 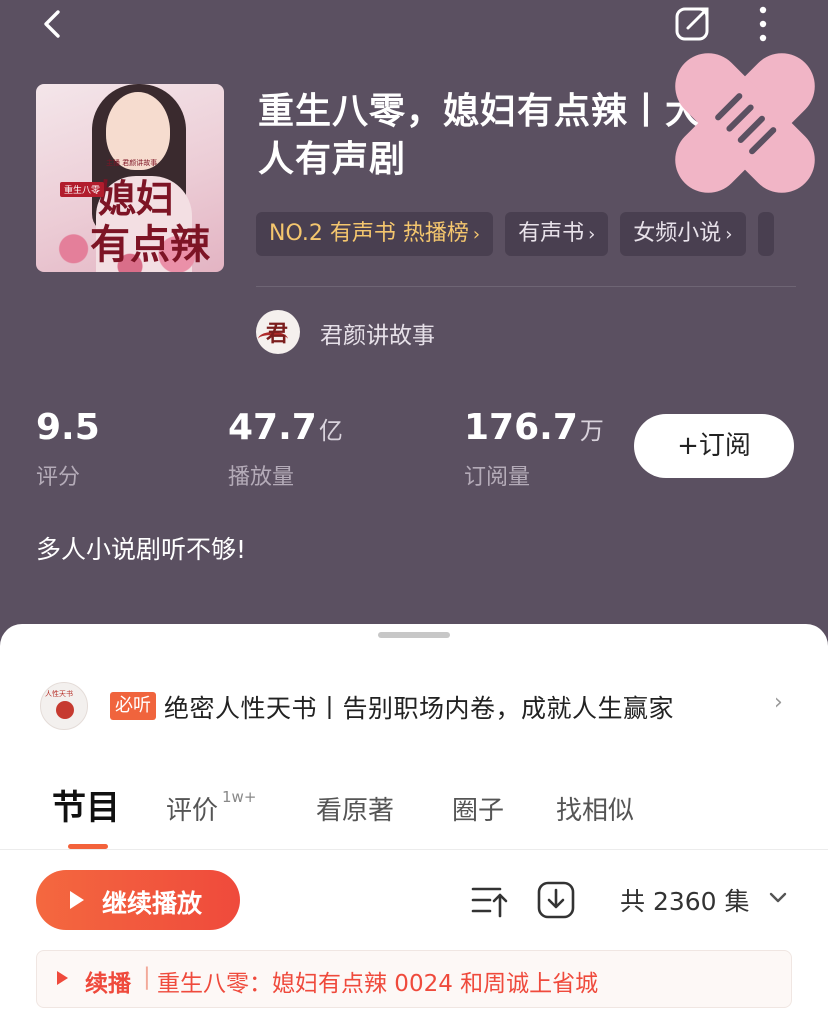 I want to click on play-label: 继续播放, so click(x=152, y=903).